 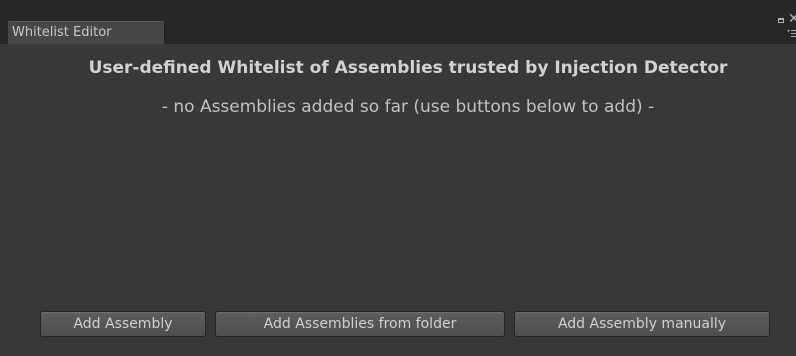 I want to click on close-icon: ✕, so click(x=792, y=19).